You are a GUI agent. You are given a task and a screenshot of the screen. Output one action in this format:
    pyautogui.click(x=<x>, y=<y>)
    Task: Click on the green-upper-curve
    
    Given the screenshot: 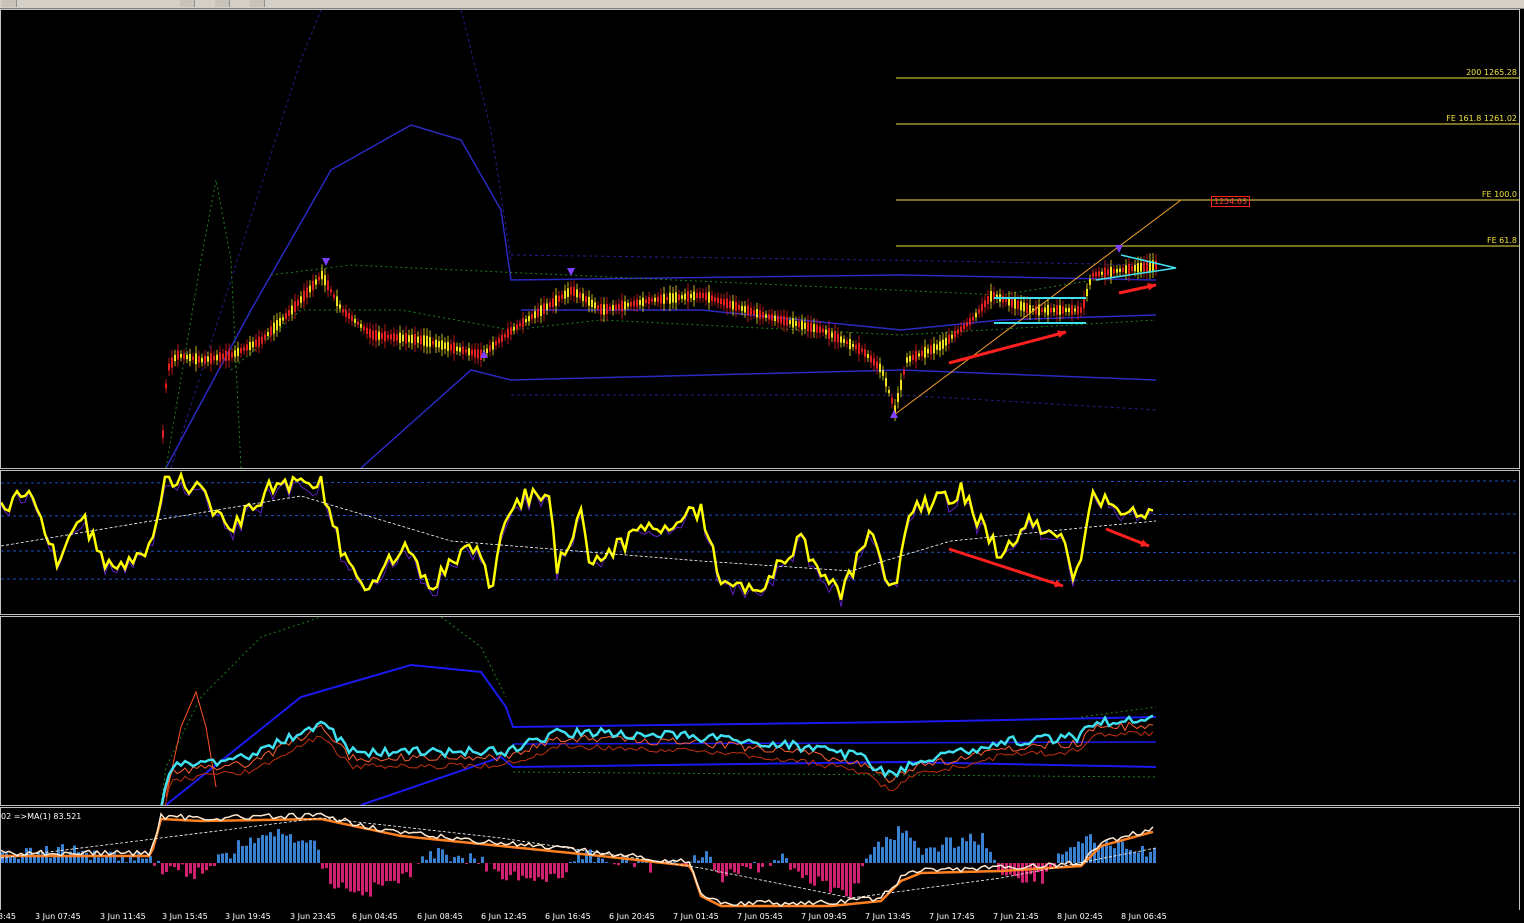 What is the action you would take?
    pyautogui.click(x=713, y=280)
    